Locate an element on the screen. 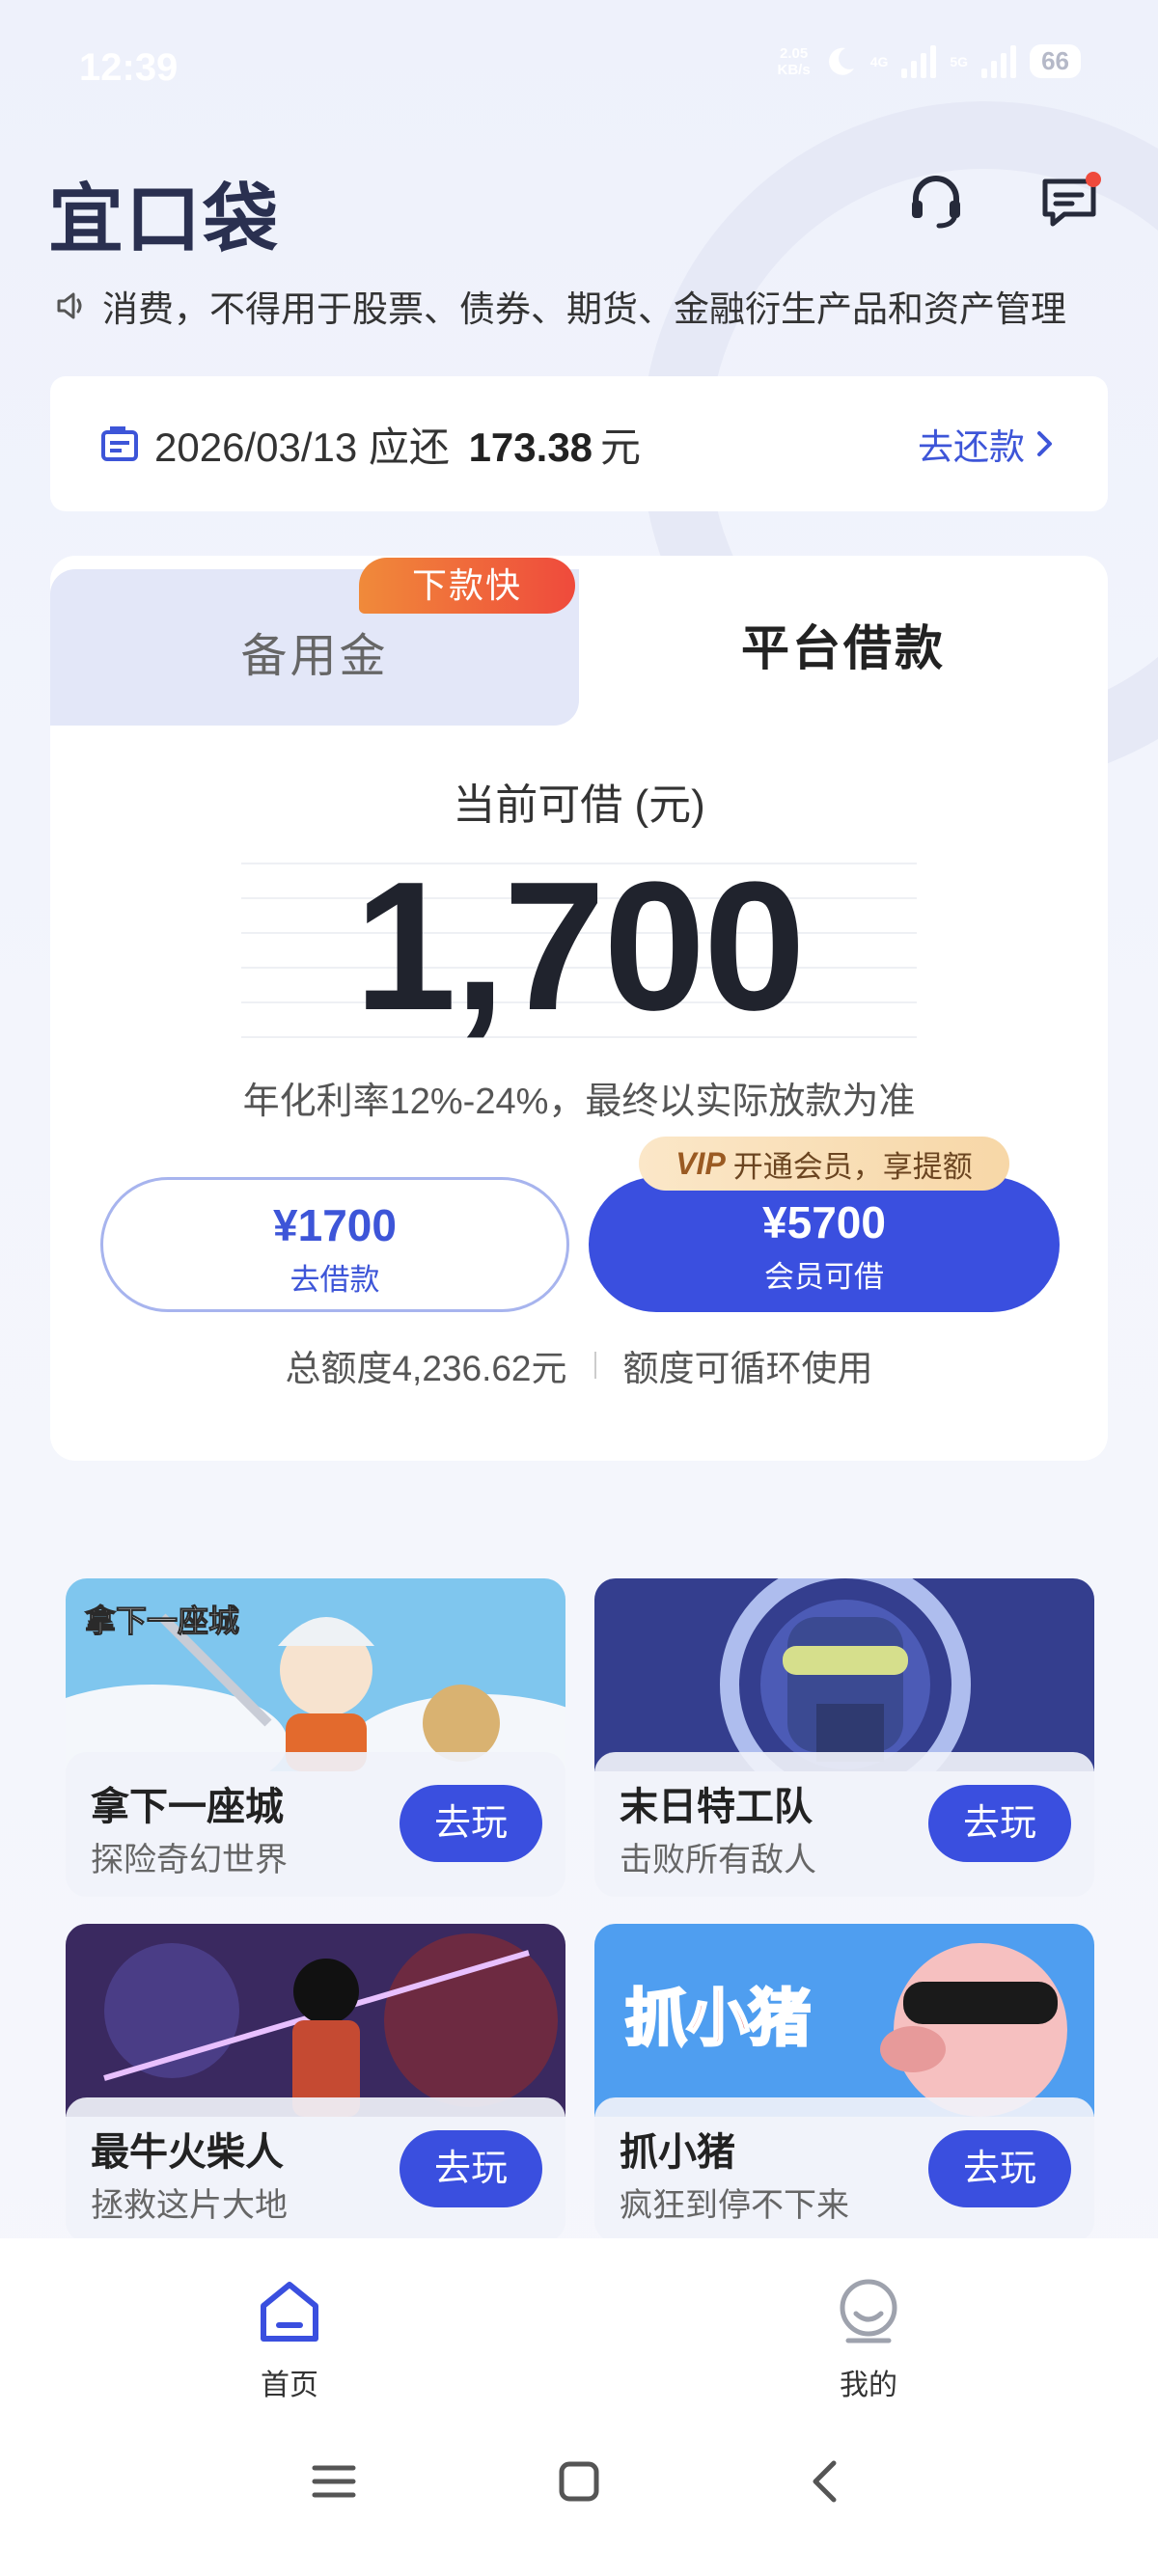  game-title: 末日特工队 is located at coordinates (716, 1807).